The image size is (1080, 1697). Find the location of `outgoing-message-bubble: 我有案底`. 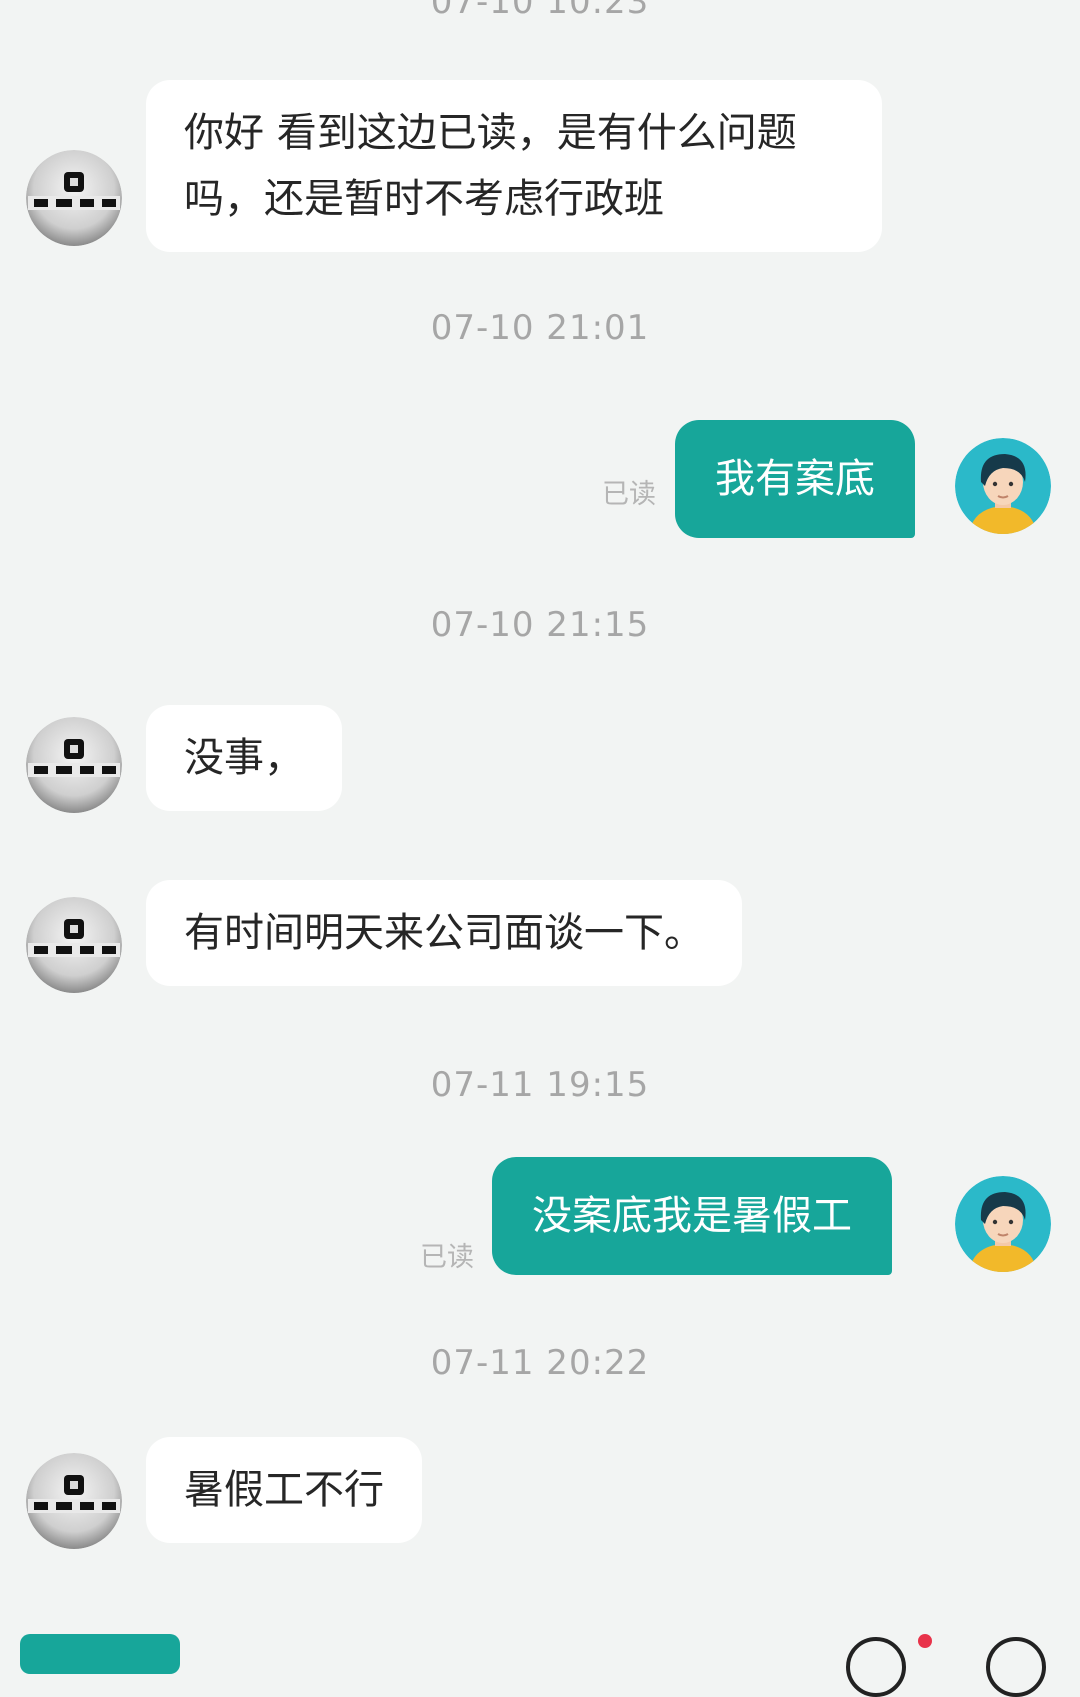

outgoing-message-bubble: 我有案底 is located at coordinates (795, 479).